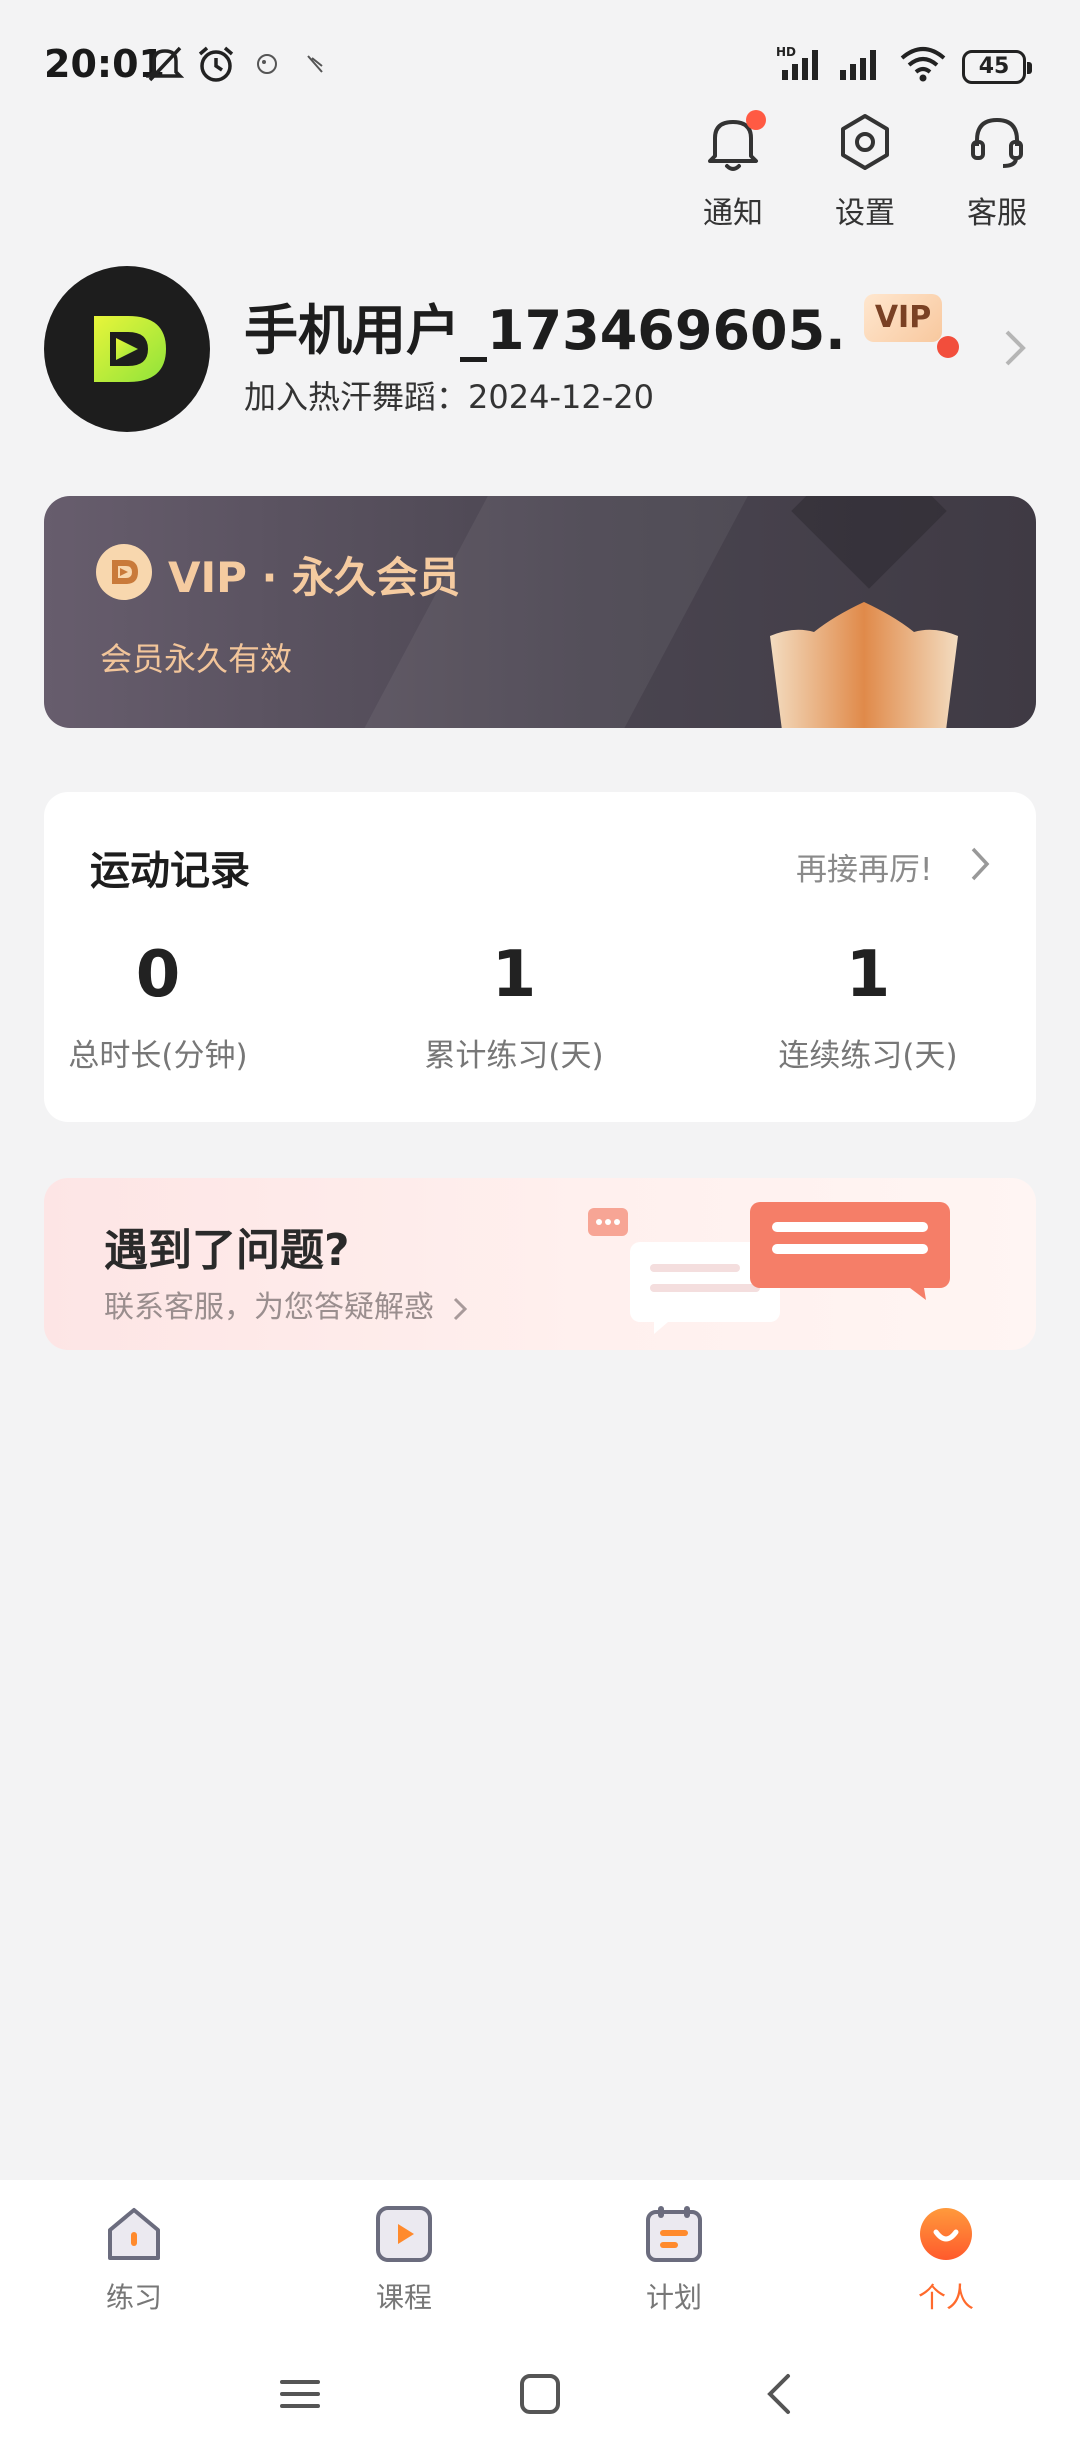 The image size is (1080, 2460). I want to click on exercise-record-card: 运动记录 再接再厉! 0 总时长(分钟) 1 累计练习(天) 1 连续练习(天), so click(540, 957).